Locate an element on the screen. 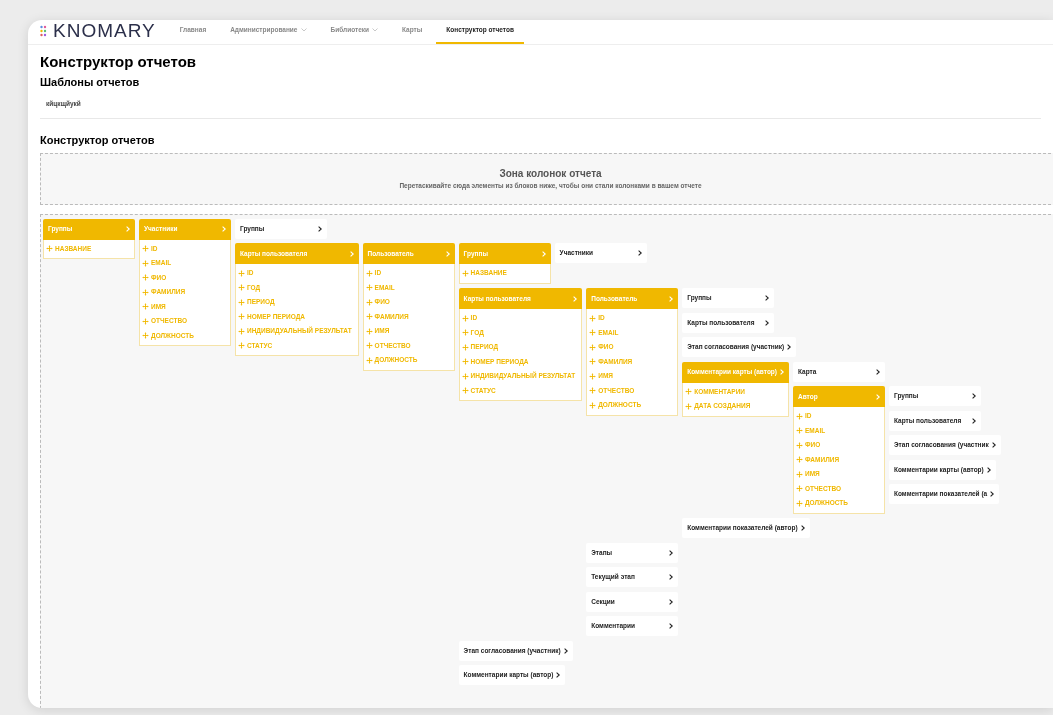 The height and width of the screenshot is (715, 1053). drop-zone-title: Зона колонок отчета is located at coordinates (550, 174).